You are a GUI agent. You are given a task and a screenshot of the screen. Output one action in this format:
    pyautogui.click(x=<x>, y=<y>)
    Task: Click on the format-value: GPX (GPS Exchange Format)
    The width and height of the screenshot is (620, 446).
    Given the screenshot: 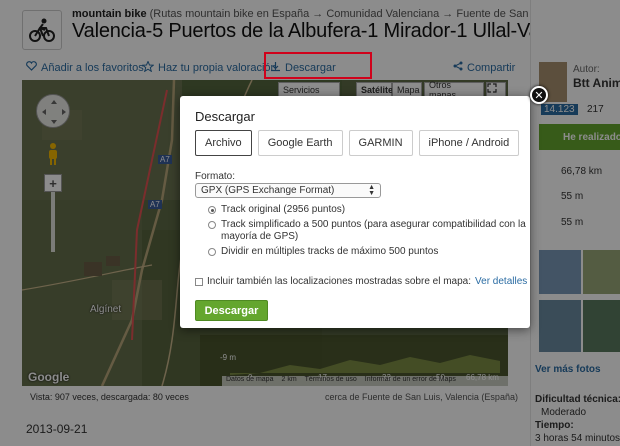 What is the action you would take?
    pyautogui.click(x=268, y=190)
    